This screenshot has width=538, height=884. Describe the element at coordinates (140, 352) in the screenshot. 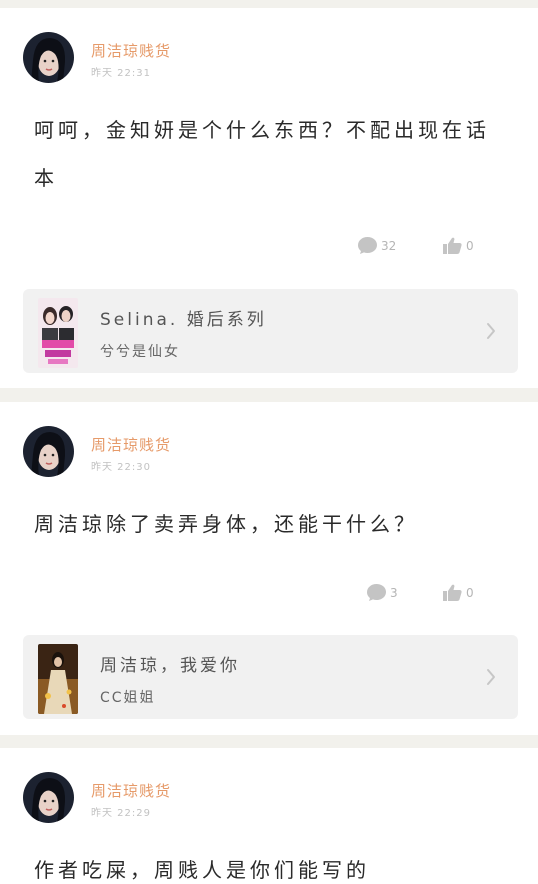

I see `book-author: 兮兮是仙女` at that location.